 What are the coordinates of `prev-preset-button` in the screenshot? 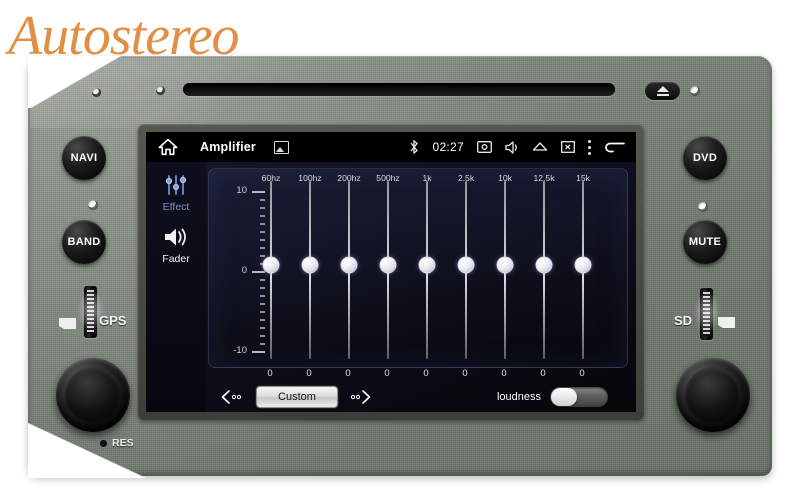 It's located at (233, 397).